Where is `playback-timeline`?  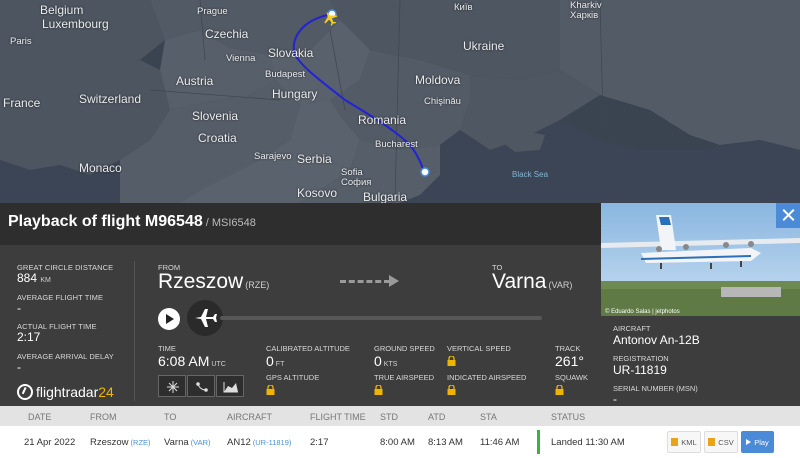 playback-timeline is located at coordinates (381, 318).